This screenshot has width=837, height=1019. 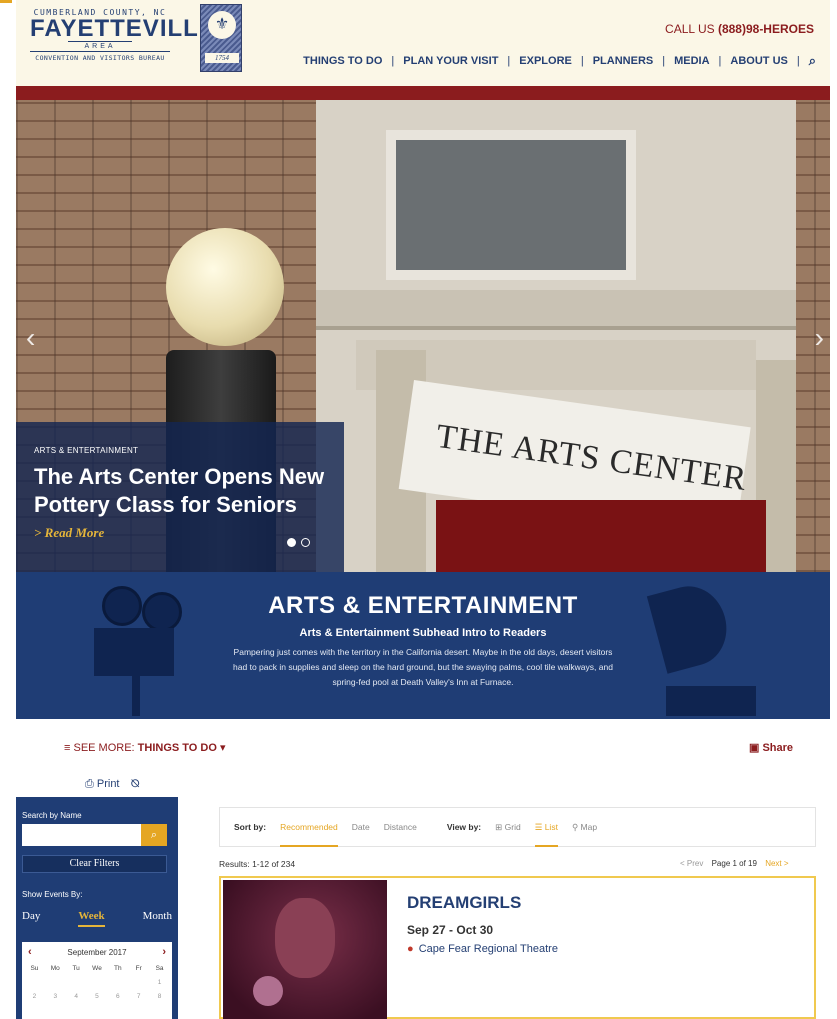 What do you see at coordinates (584, 827) in the screenshot?
I see `view-map: ⚲ Map` at bounding box center [584, 827].